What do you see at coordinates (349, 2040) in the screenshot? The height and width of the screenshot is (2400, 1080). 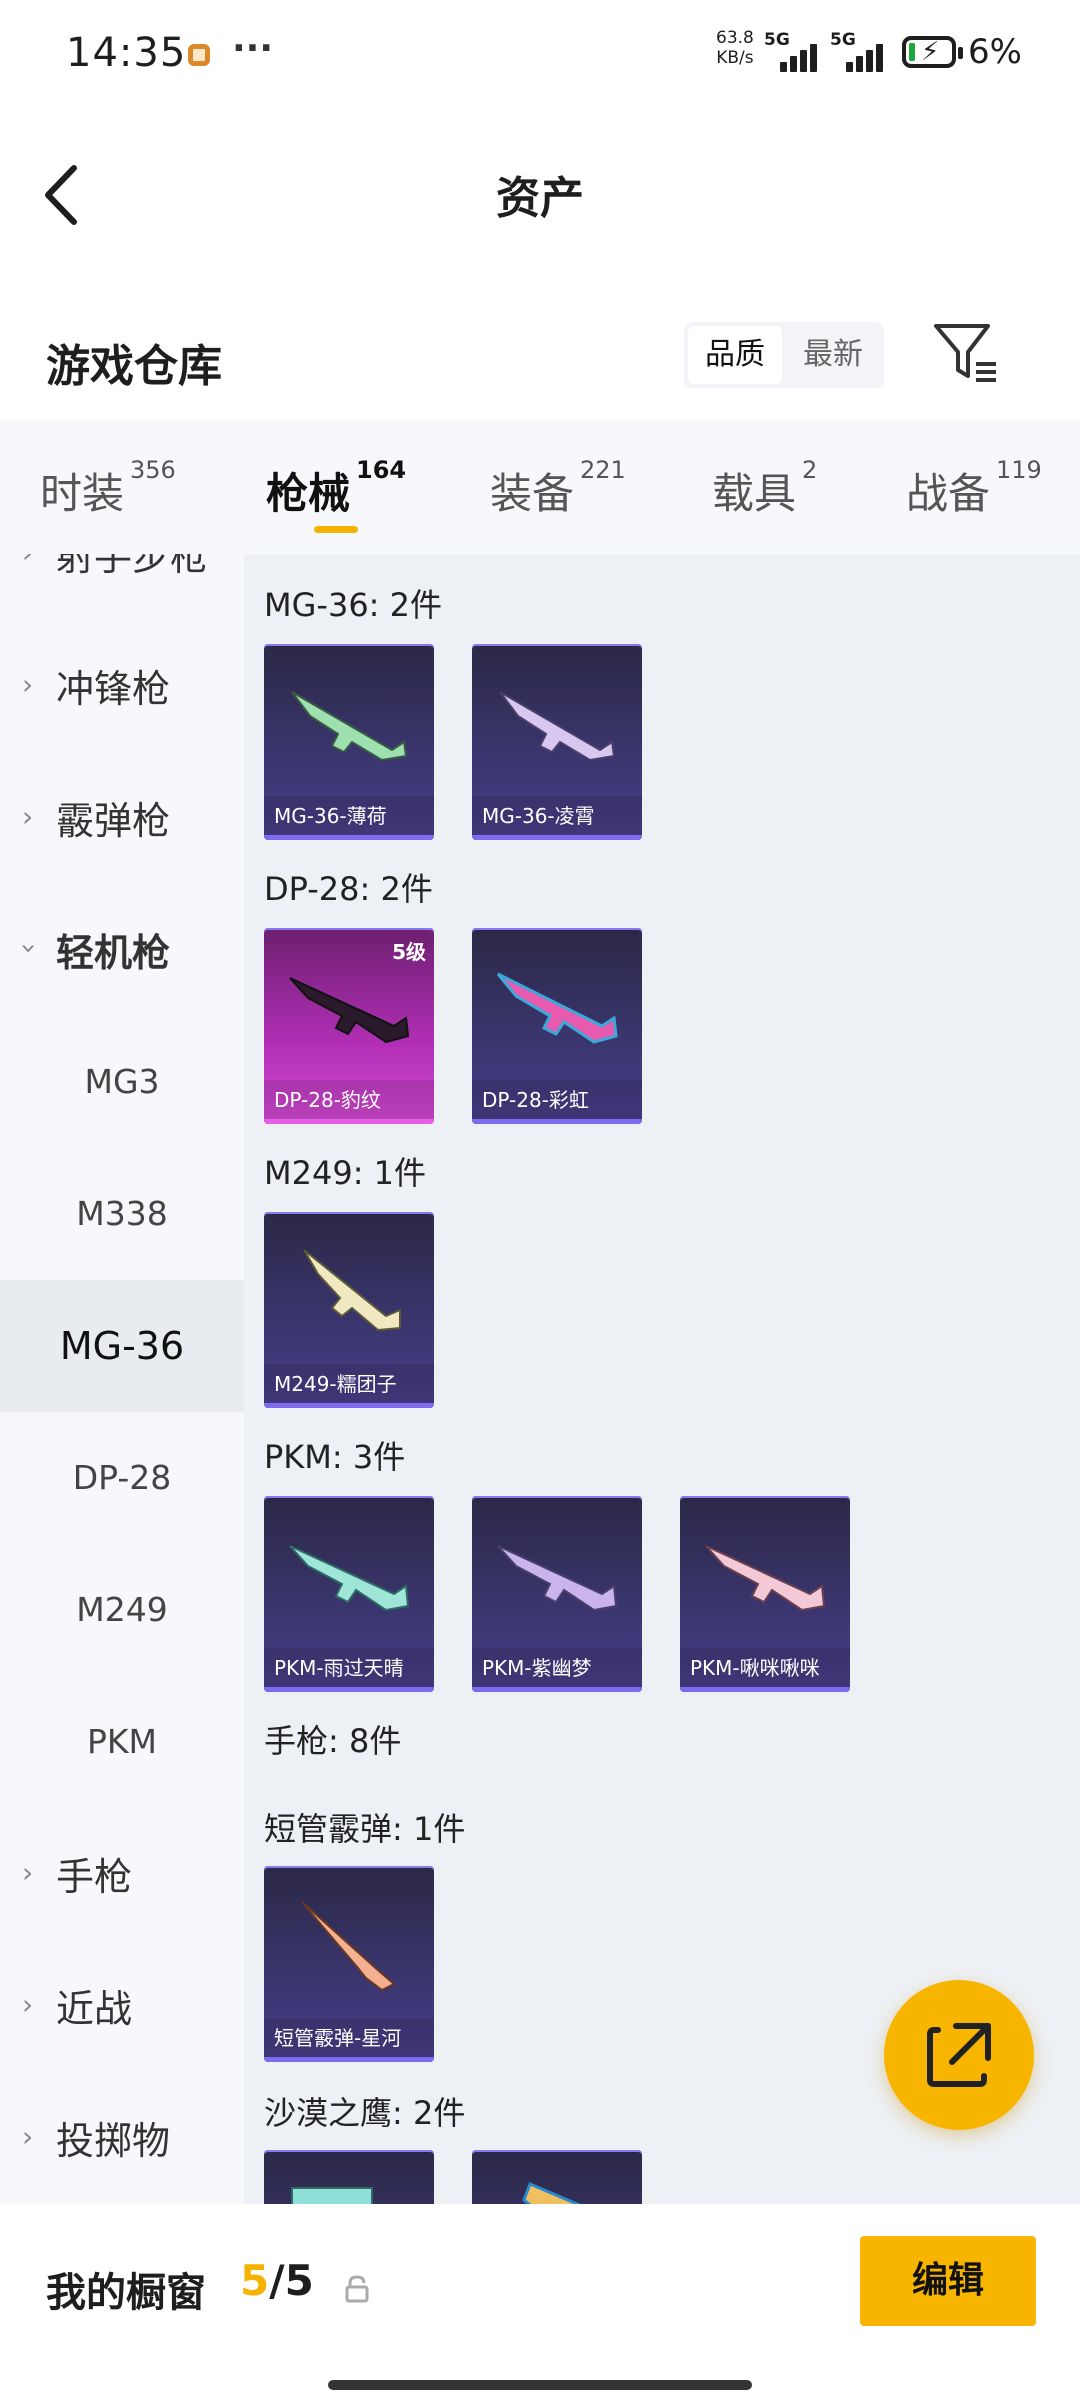 I see `item-name: 短管霰弹-星河` at bounding box center [349, 2040].